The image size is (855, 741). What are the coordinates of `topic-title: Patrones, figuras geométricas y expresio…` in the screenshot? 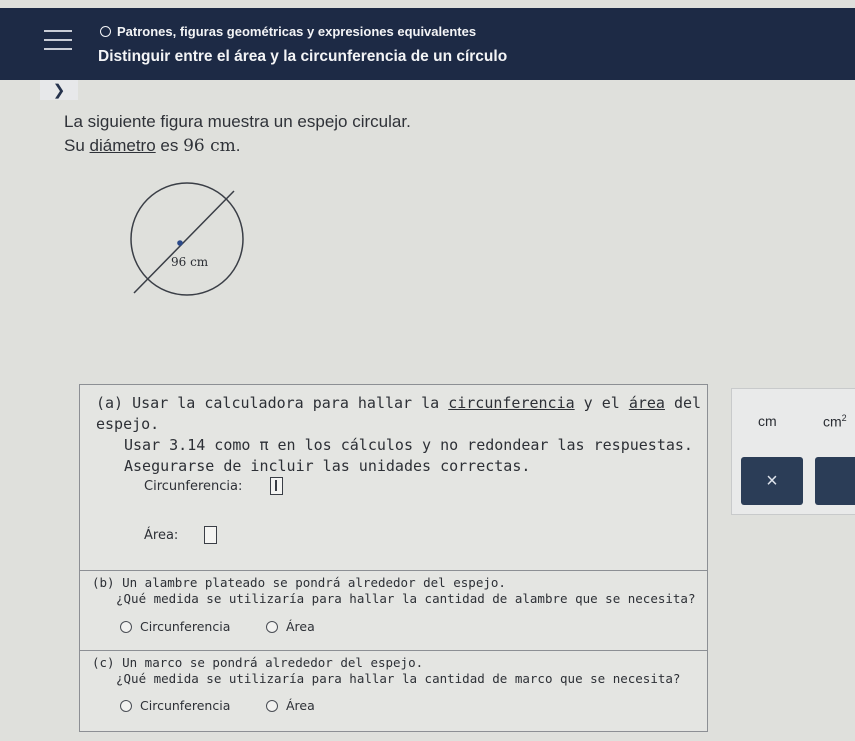 It's located at (288, 31).